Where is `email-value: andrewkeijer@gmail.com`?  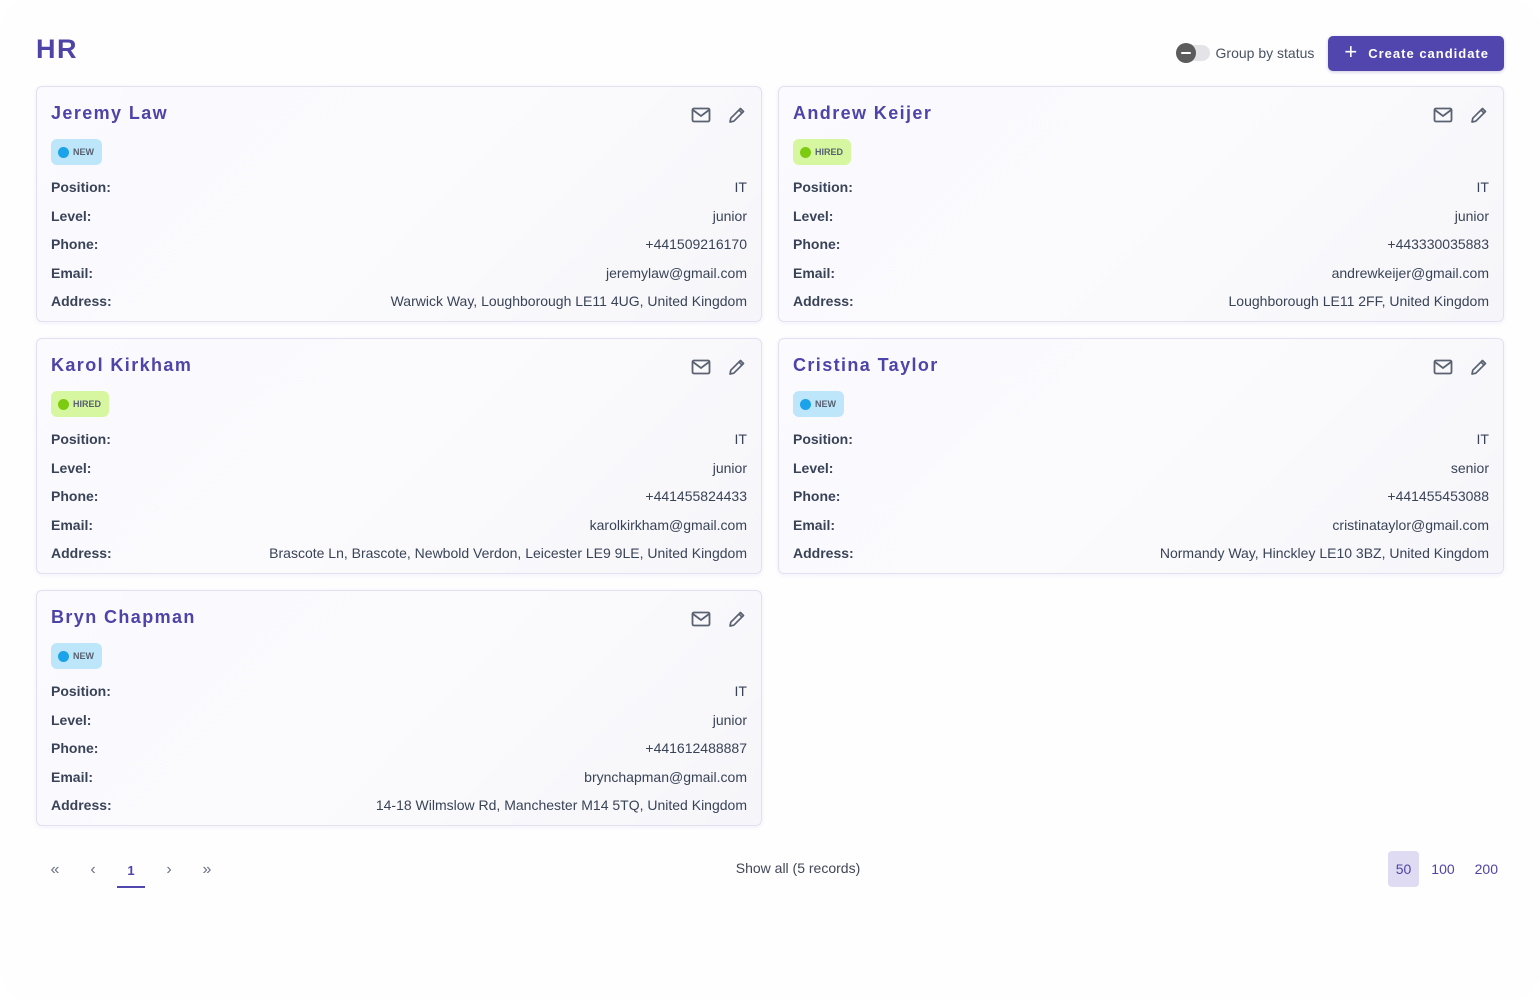
email-value: andrewkeijer@gmail.com is located at coordinates (1410, 272).